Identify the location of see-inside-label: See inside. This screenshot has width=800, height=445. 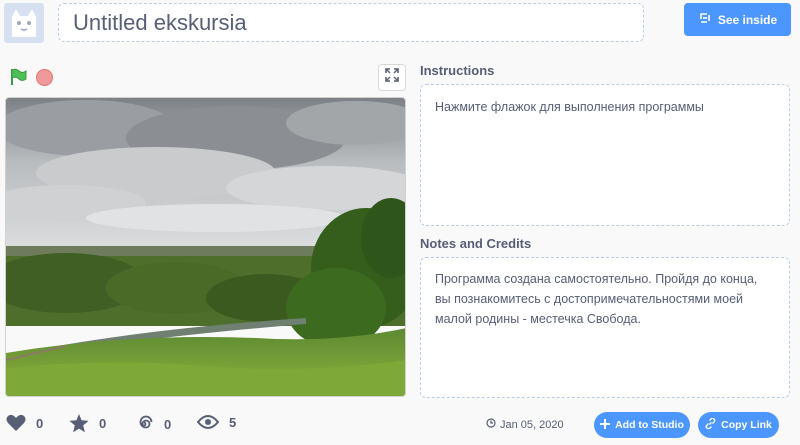
(747, 19).